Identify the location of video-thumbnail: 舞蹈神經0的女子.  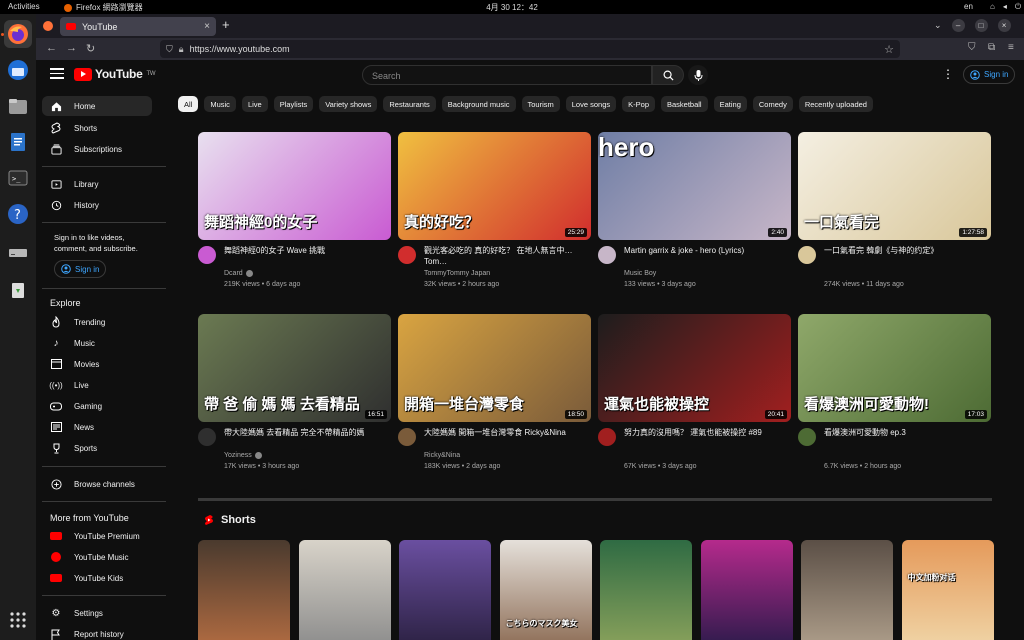
(294, 186).